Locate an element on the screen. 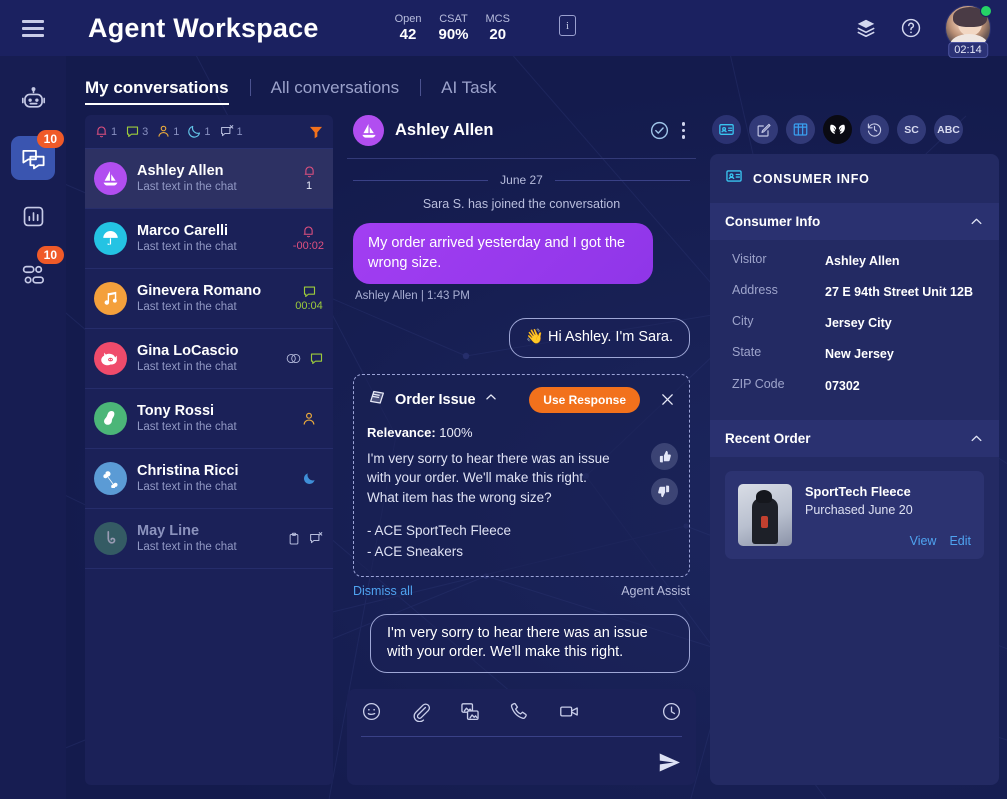  thumbs-up-icon is located at coordinates (664, 456).